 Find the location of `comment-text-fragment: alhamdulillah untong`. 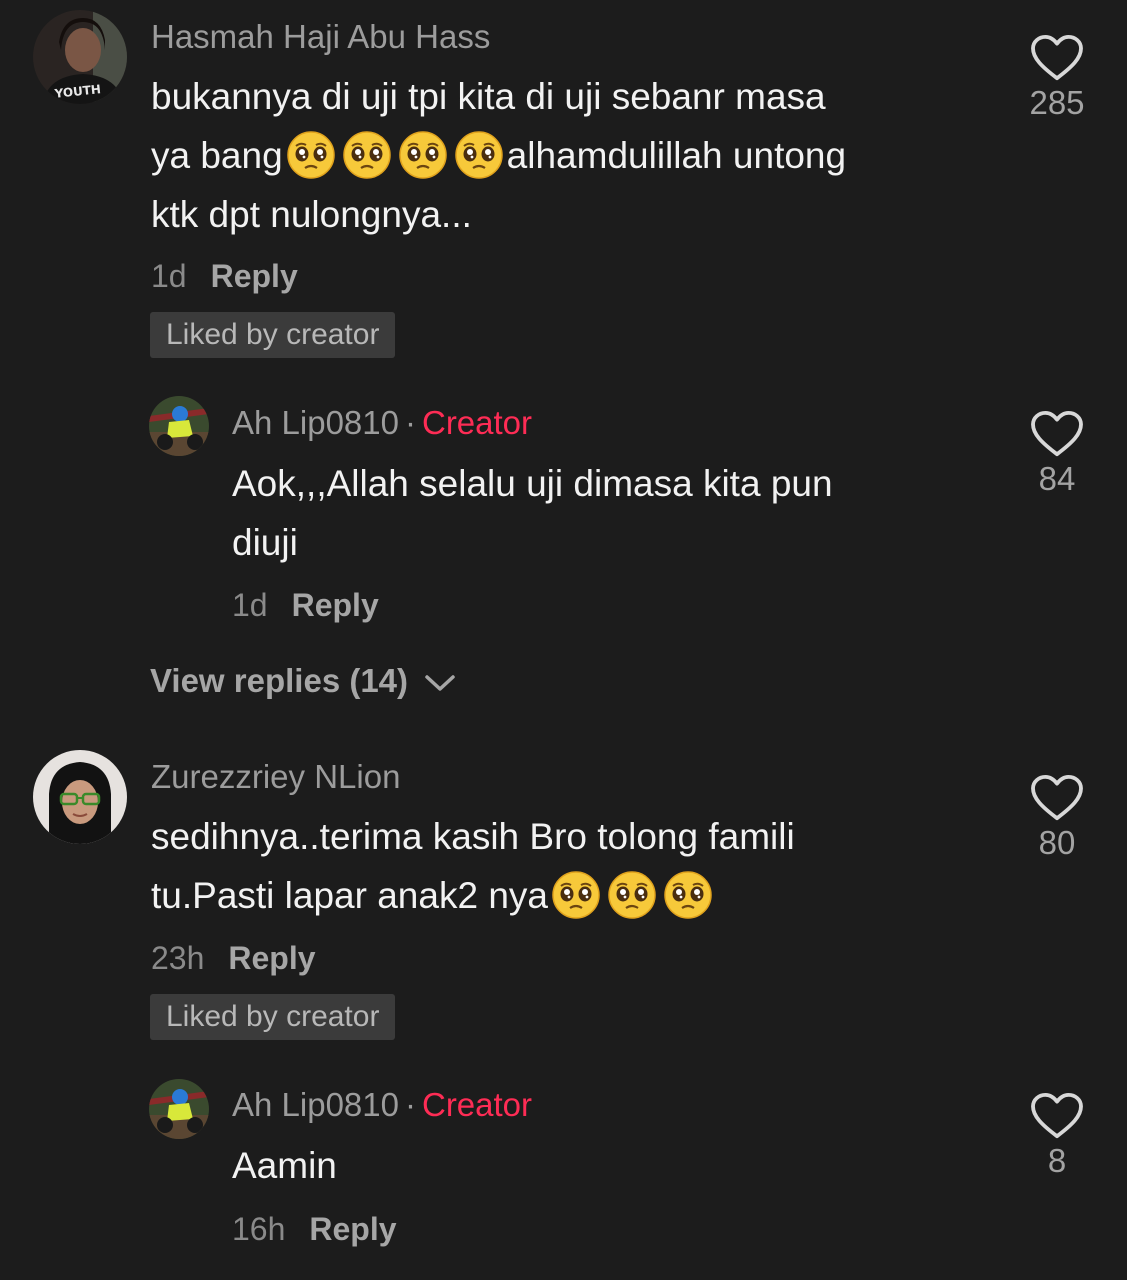

comment-text-fragment: alhamdulillah untong is located at coordinates (676, 155).